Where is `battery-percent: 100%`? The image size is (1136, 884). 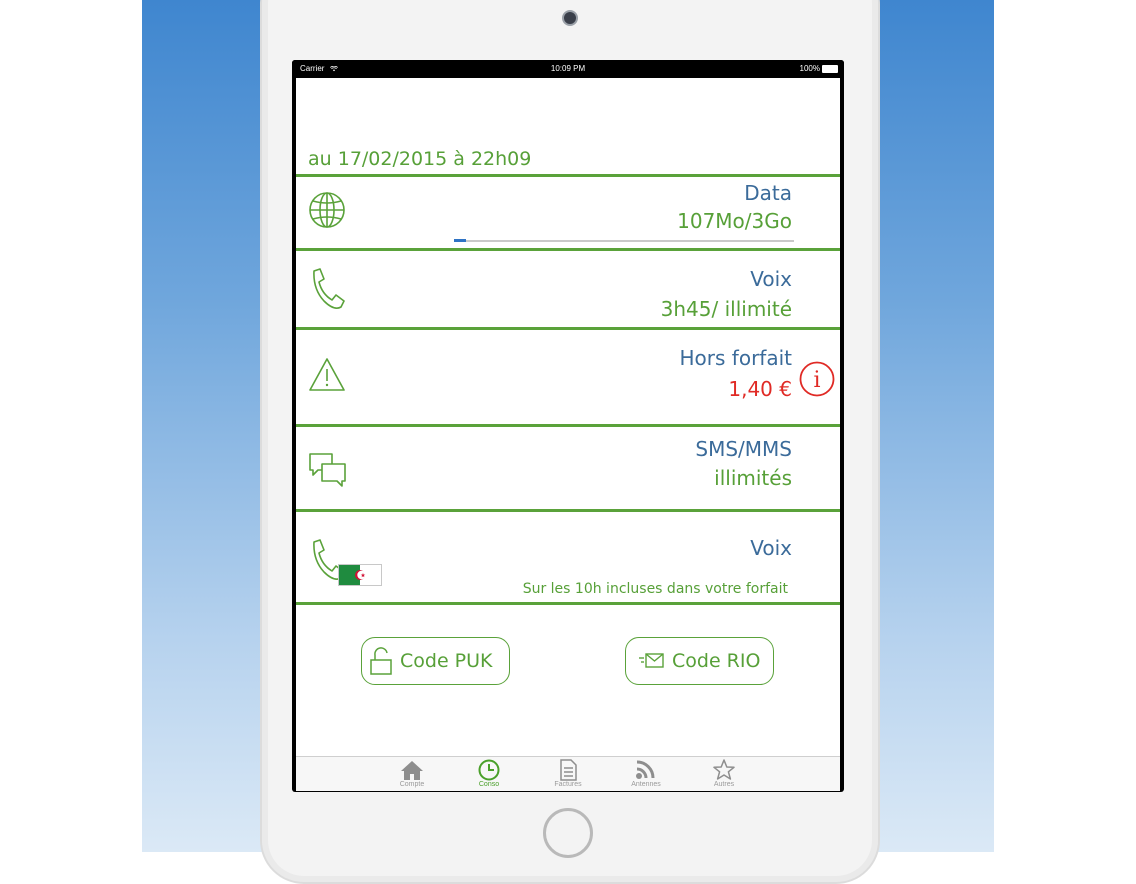 battery-percent: 100% is located at coordinates (809, 68).